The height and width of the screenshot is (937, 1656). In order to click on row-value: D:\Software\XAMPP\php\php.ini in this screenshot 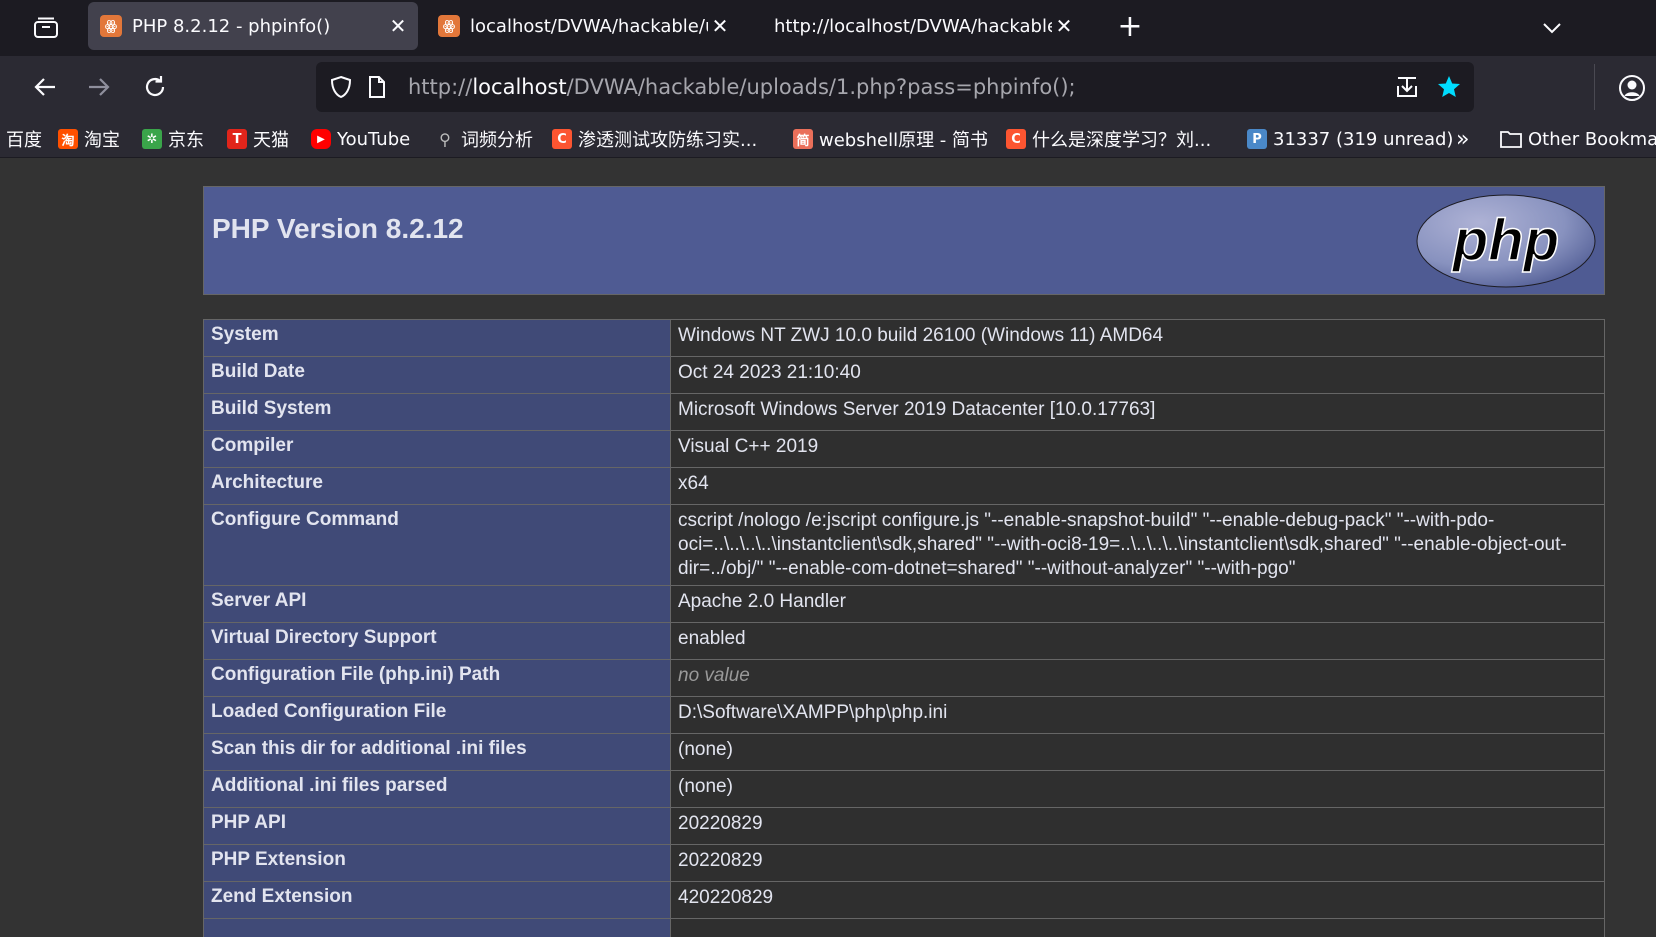, I will do `click(1137, 715)`.